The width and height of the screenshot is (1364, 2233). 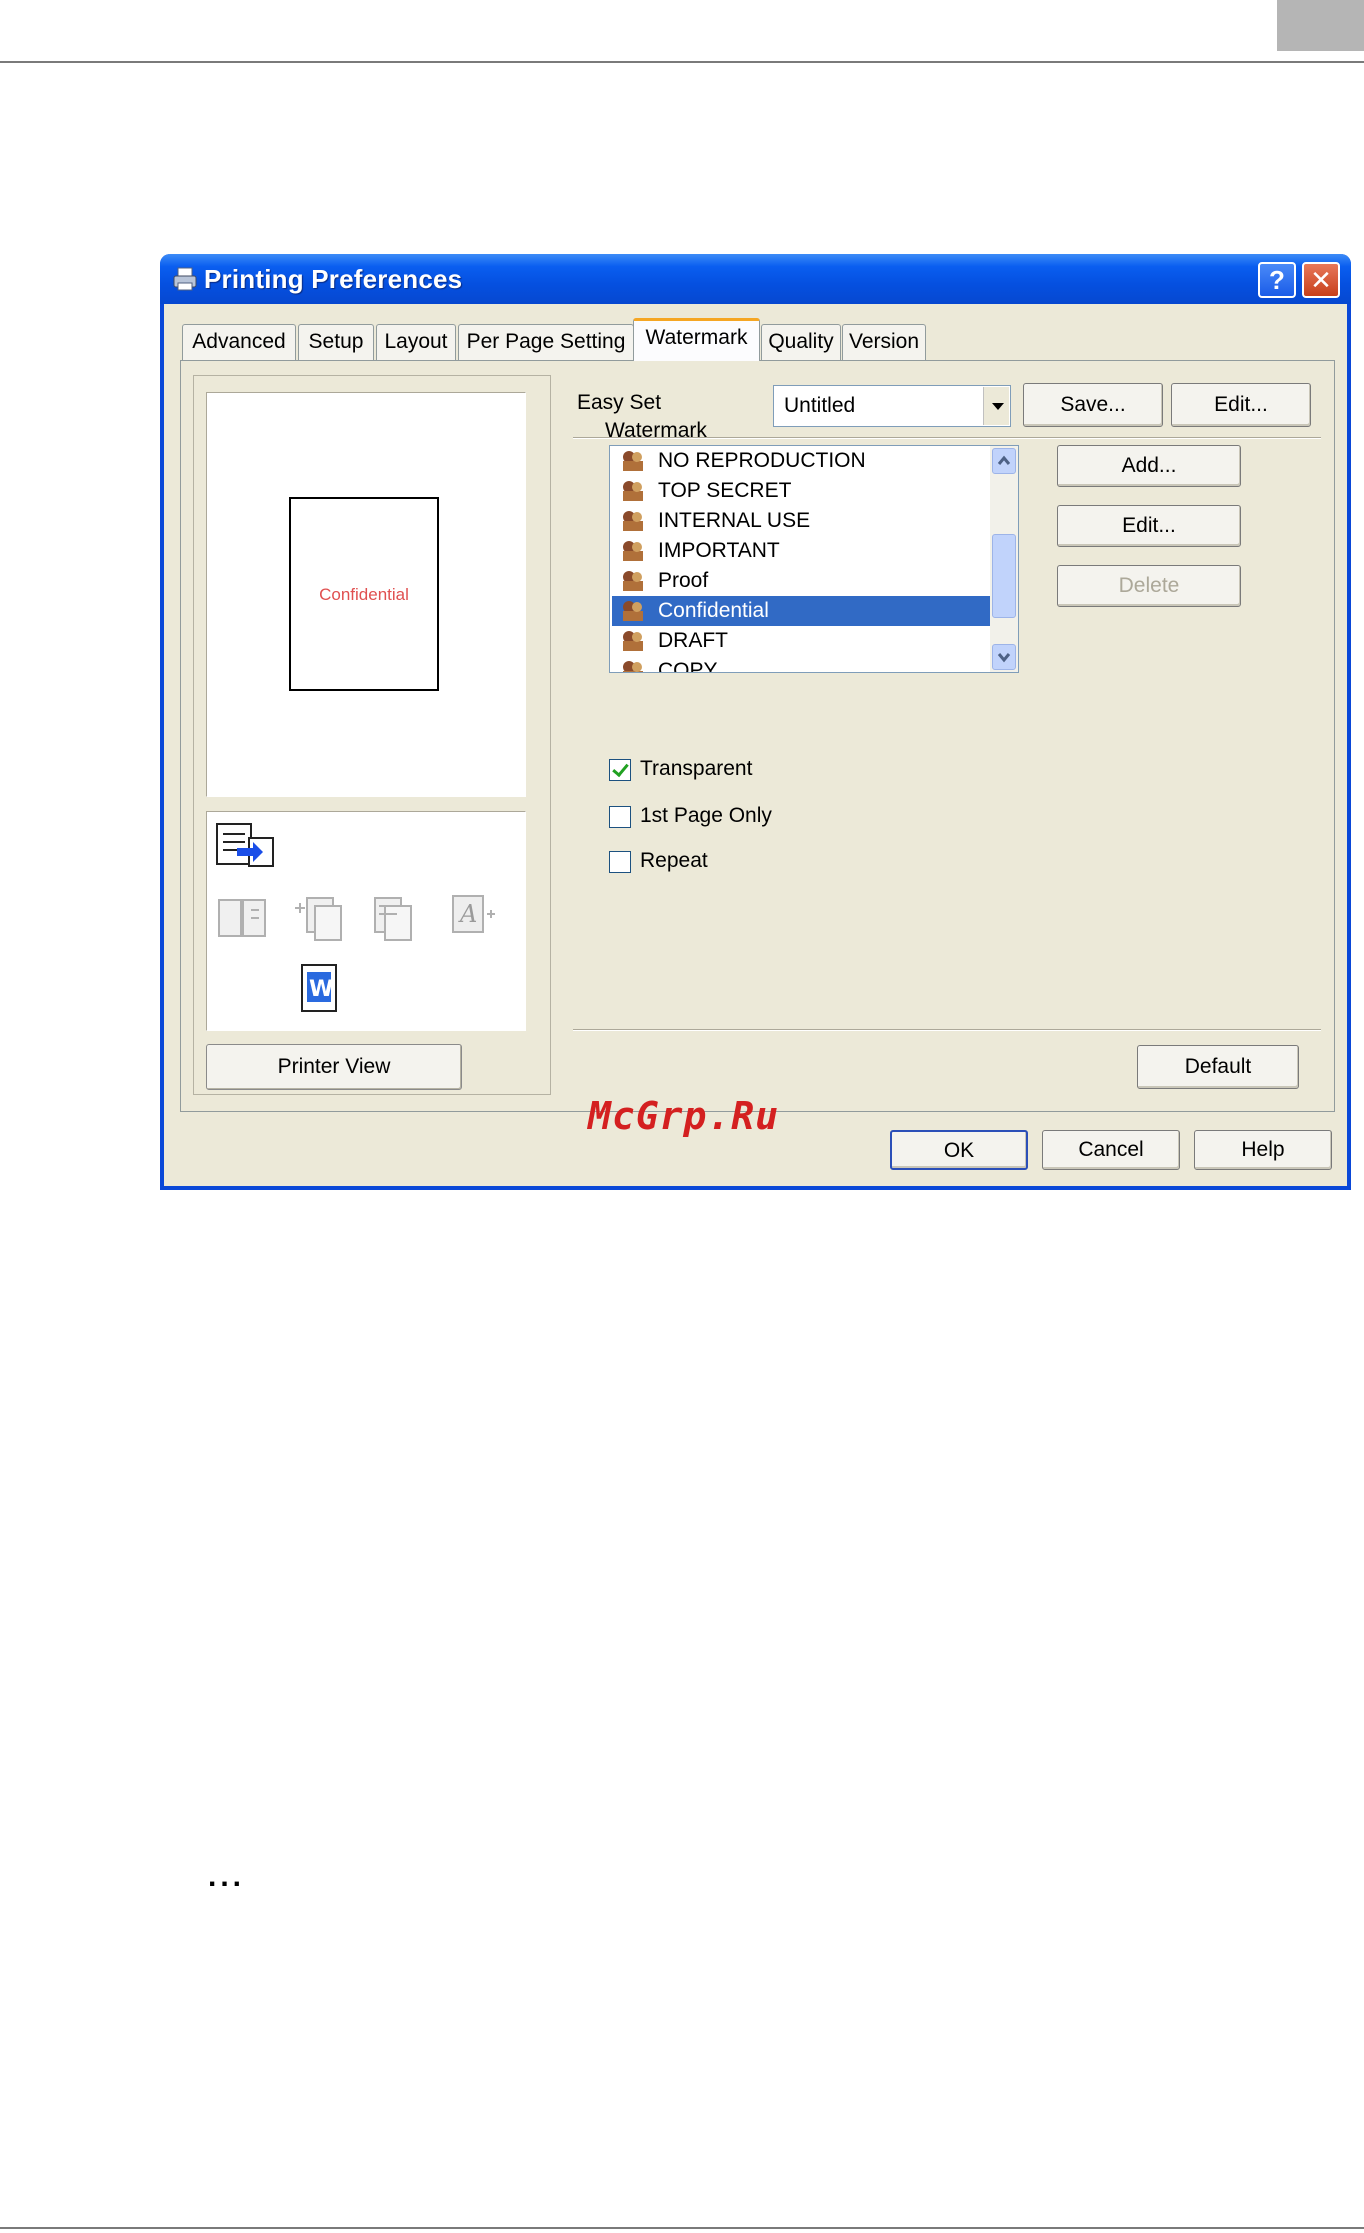 What do you see at coordinates (546, 342) in the screenshot?
I see `tab-per-page-setting: Per Page Setting` at bounding box center [546, 342].